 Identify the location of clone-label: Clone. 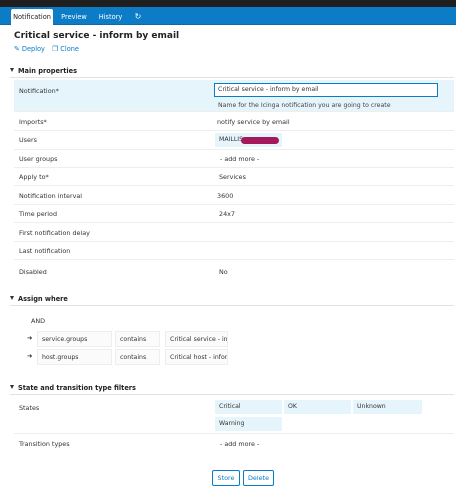
(69, 49).